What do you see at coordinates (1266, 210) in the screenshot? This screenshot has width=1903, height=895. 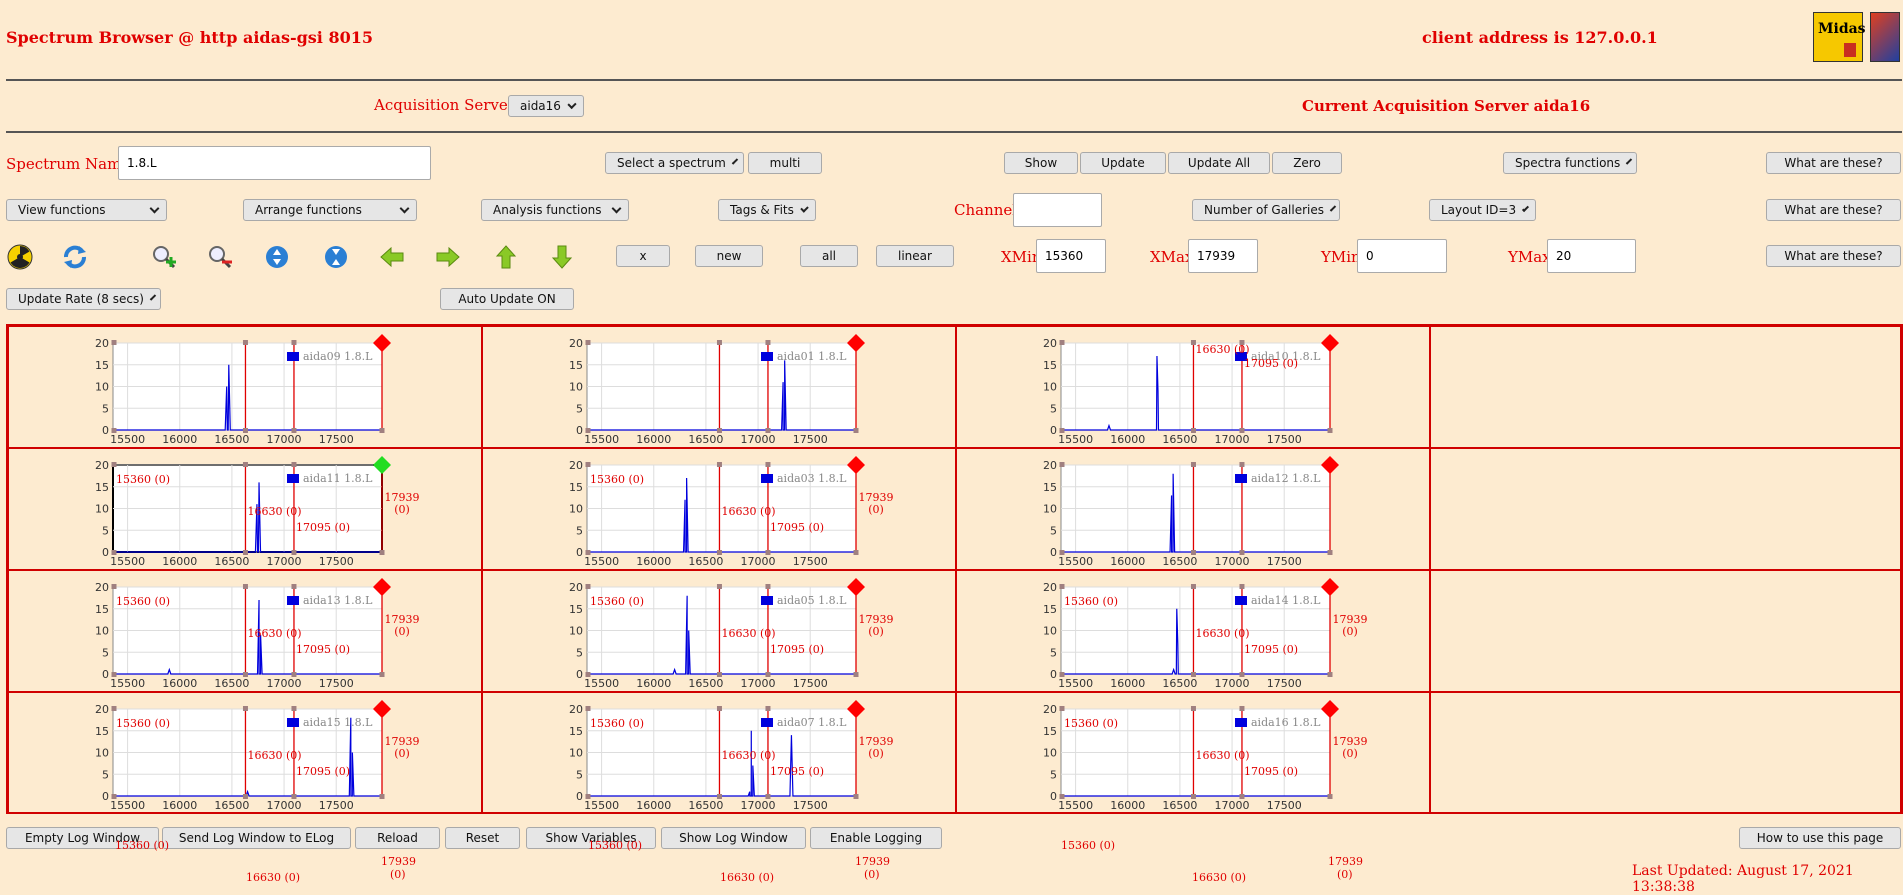 I see `number-of-galleries-dropdown: Number of Galleries` at bounding box center [1266, 210].